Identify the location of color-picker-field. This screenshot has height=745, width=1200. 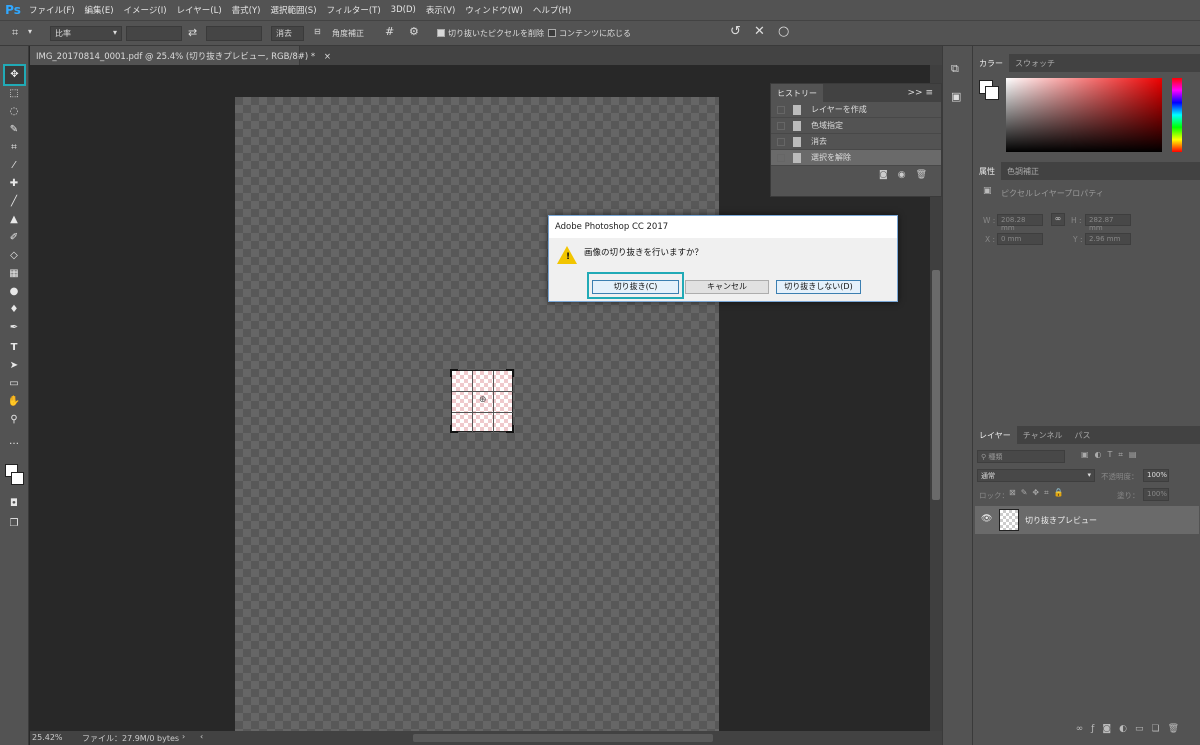
(1084, 115).